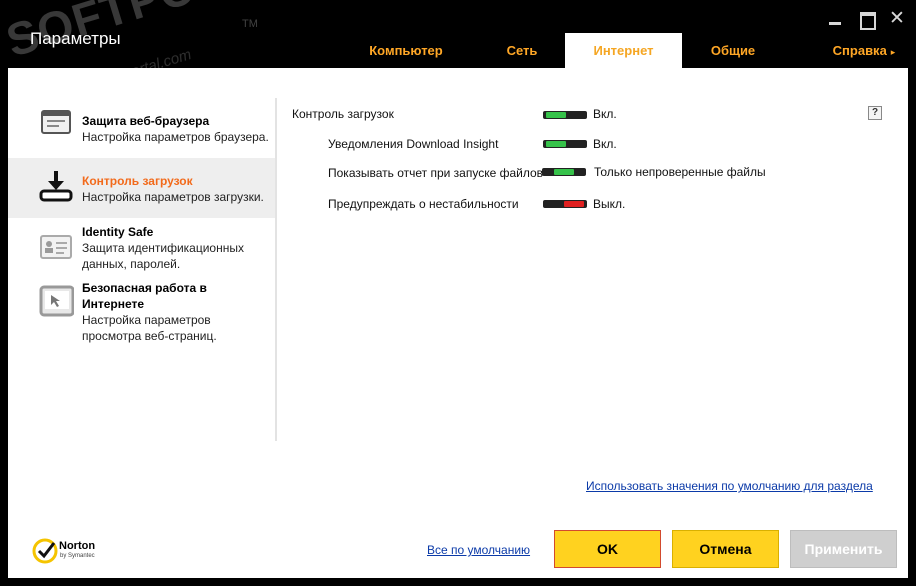 The width and height of the screenshot is (916, 586). Describe the element at coordinates (250, 24) in the screenshot. I see `watermark-tm: TM` at that location.